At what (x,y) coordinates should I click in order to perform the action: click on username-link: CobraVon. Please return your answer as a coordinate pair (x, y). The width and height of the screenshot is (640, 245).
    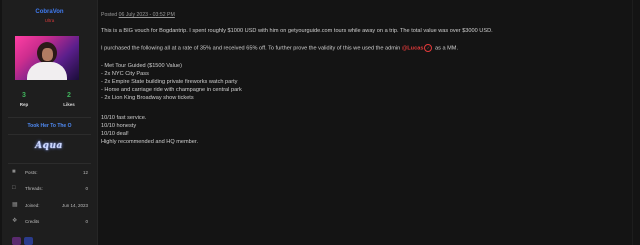
    Looking at the image, I should click on (49, 12).